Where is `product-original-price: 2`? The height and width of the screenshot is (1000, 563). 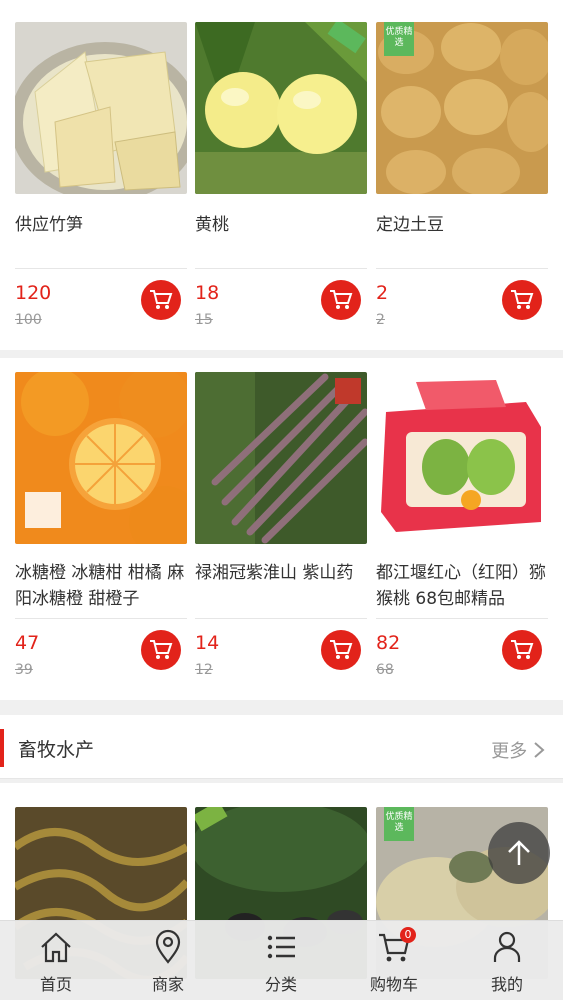 product-original-price: 2 is located at coordinates (380, 320).